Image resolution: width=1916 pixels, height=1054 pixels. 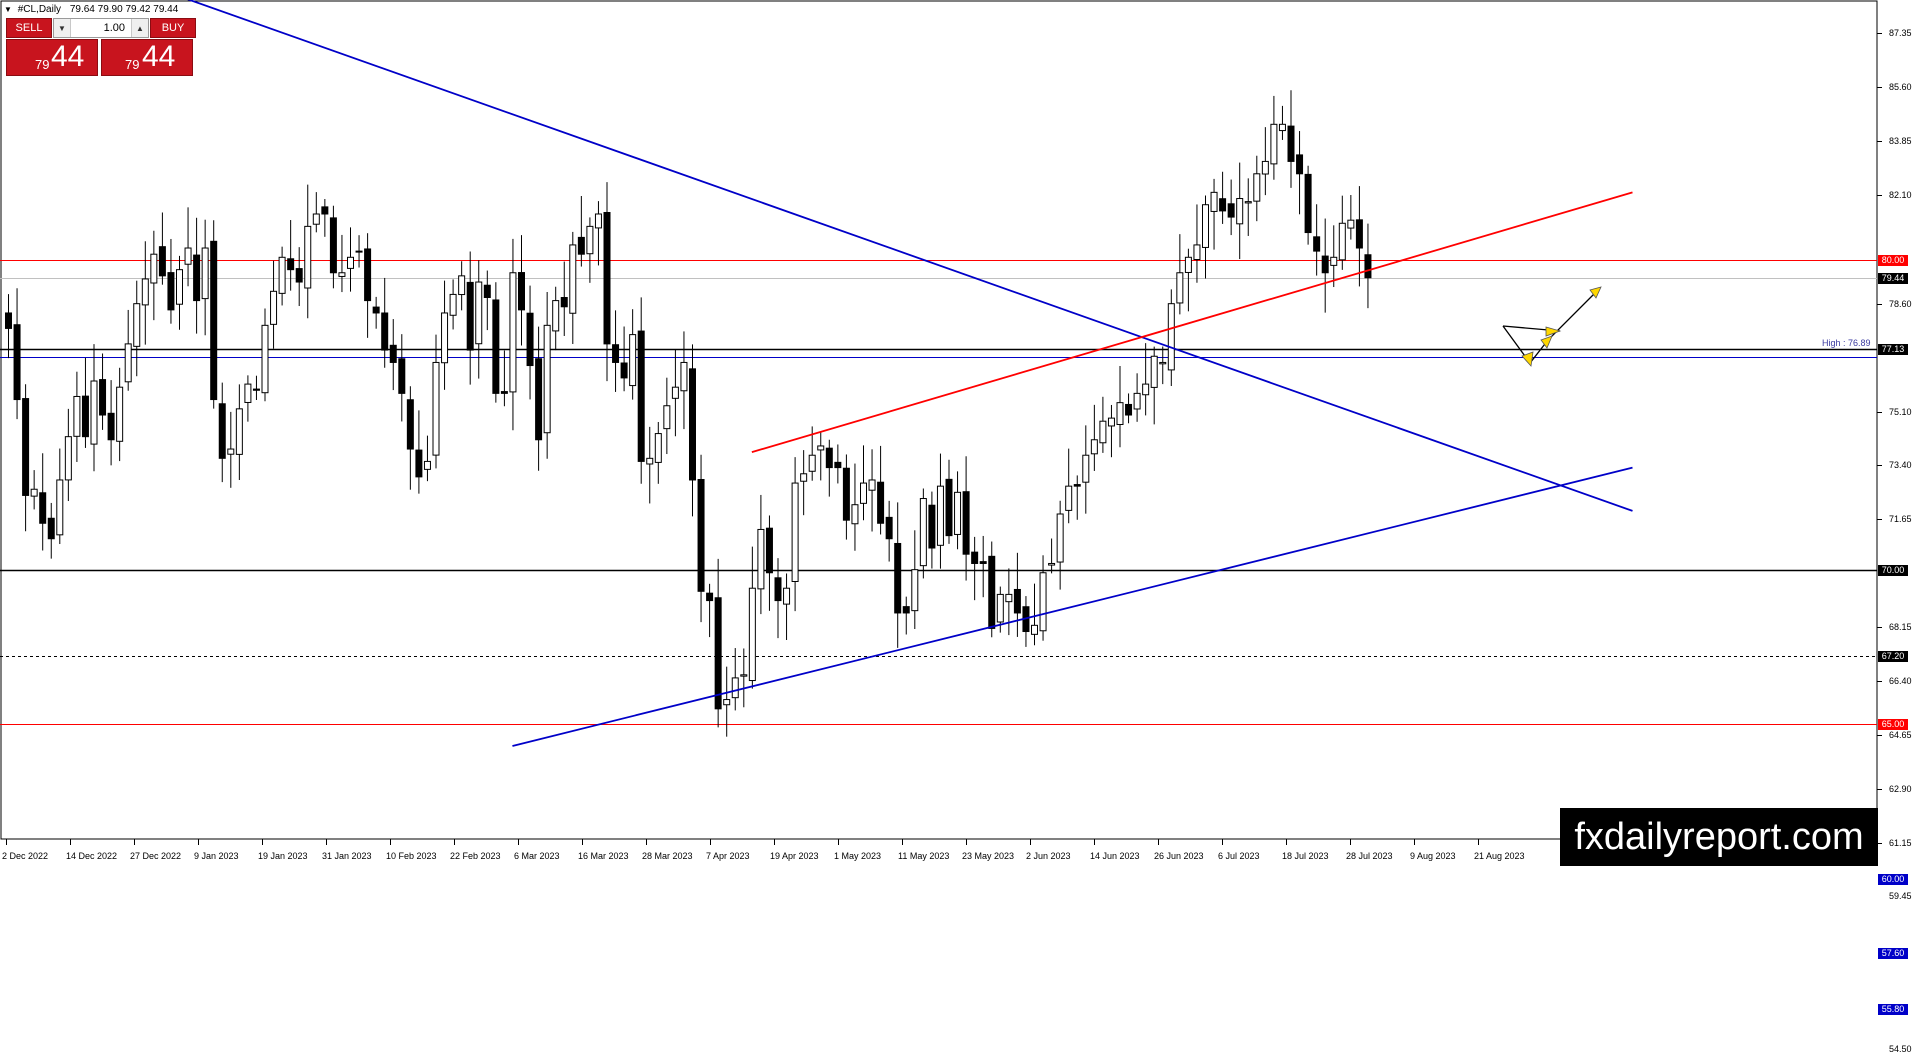 What do you see at coordinates (62, 28) in the screenshot?
I see `lot-decrease-icon: ▼` at bounding box center [62, 28].